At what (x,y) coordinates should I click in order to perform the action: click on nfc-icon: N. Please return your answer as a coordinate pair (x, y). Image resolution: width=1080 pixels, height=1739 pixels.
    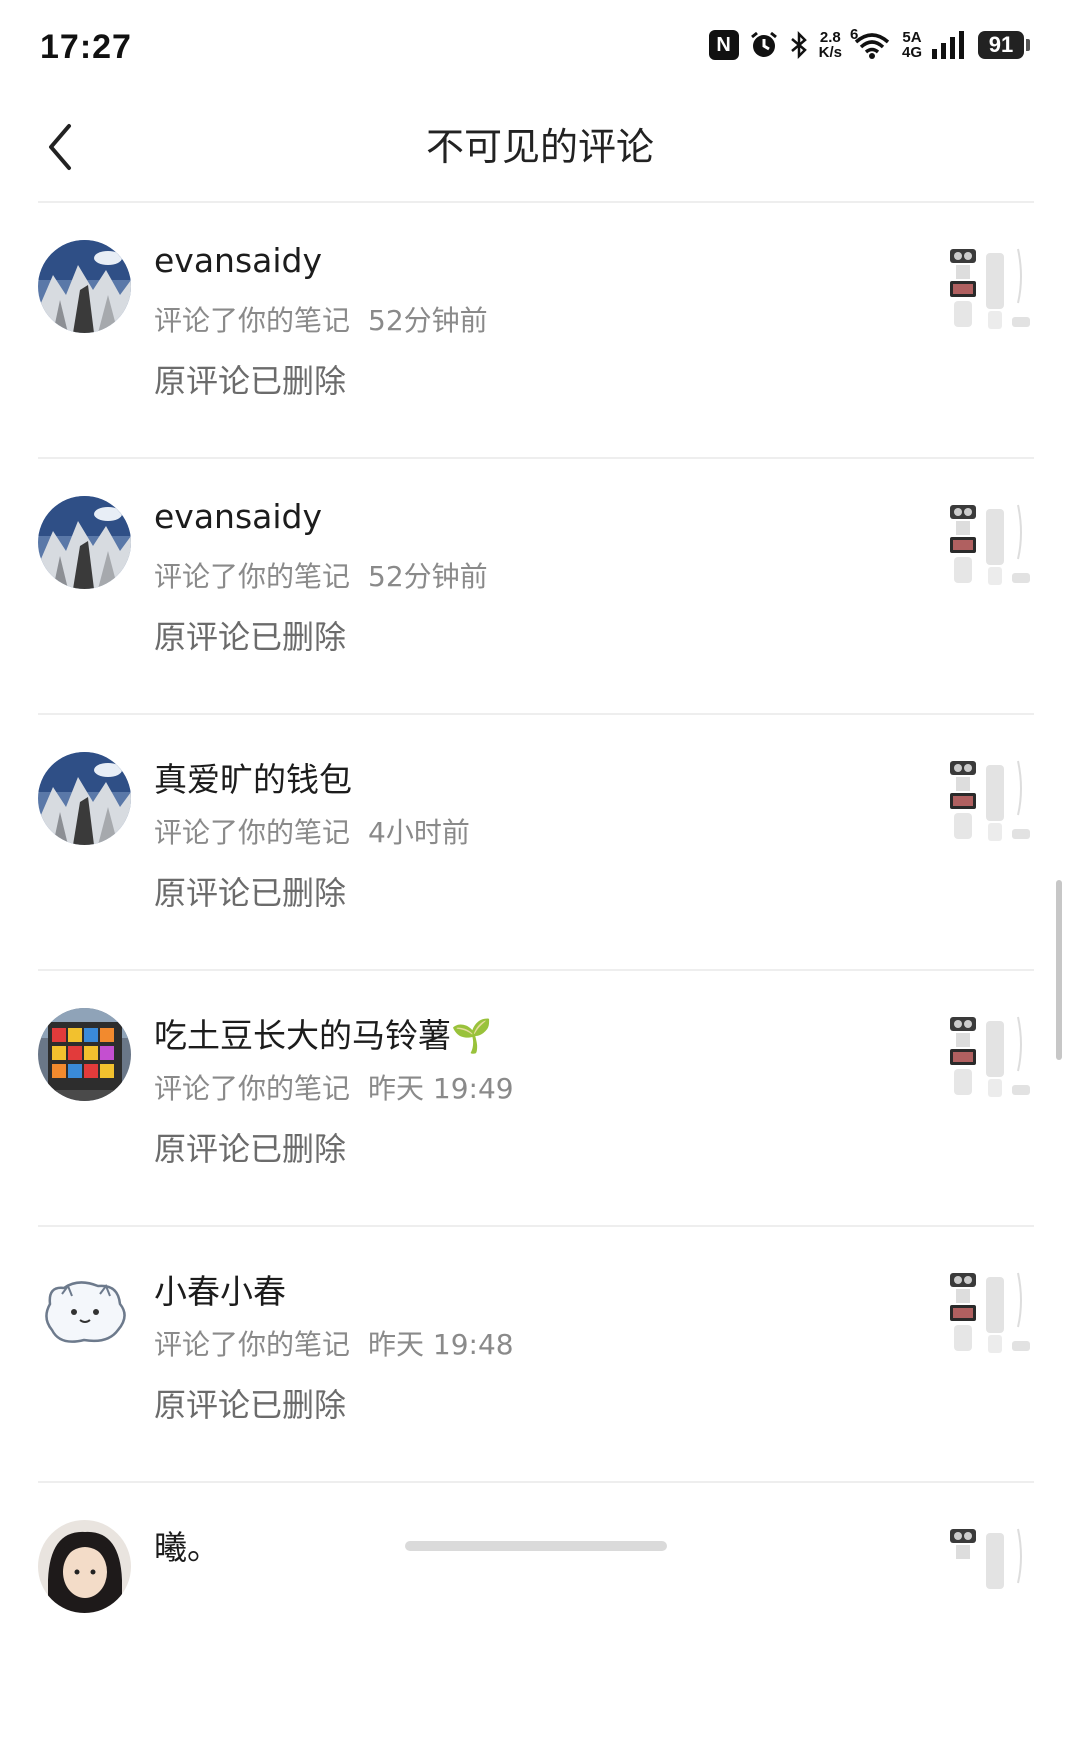
    Looking at the image, I should click on (723, 45).